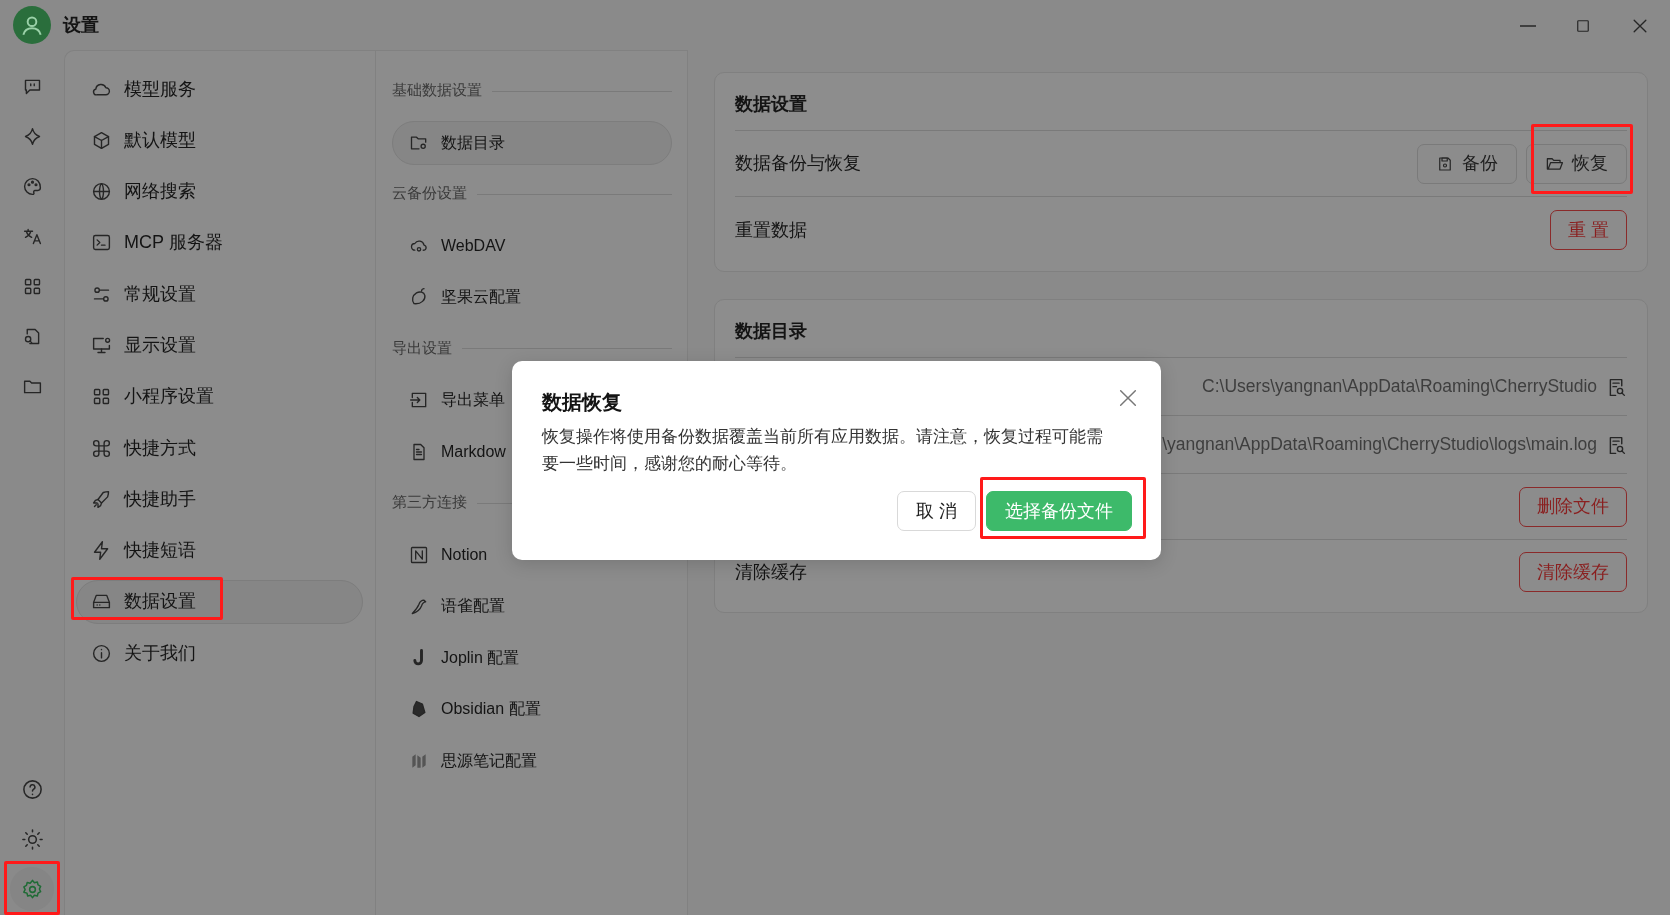 This screenshot has height=915, width=1670. I want to click on dialog-title: 数据恢复, so click(582, 402).